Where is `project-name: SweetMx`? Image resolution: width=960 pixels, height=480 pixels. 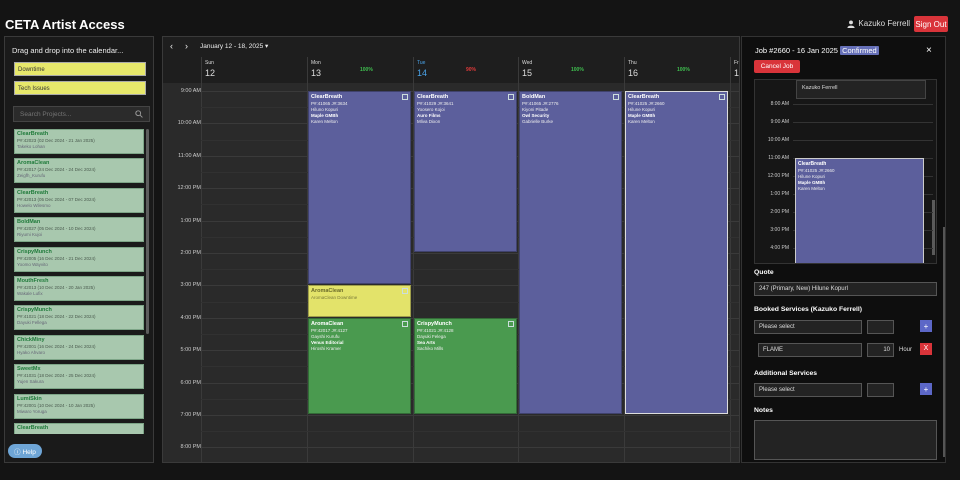
project-name: SweetMx is located at coordinates (29, 369).